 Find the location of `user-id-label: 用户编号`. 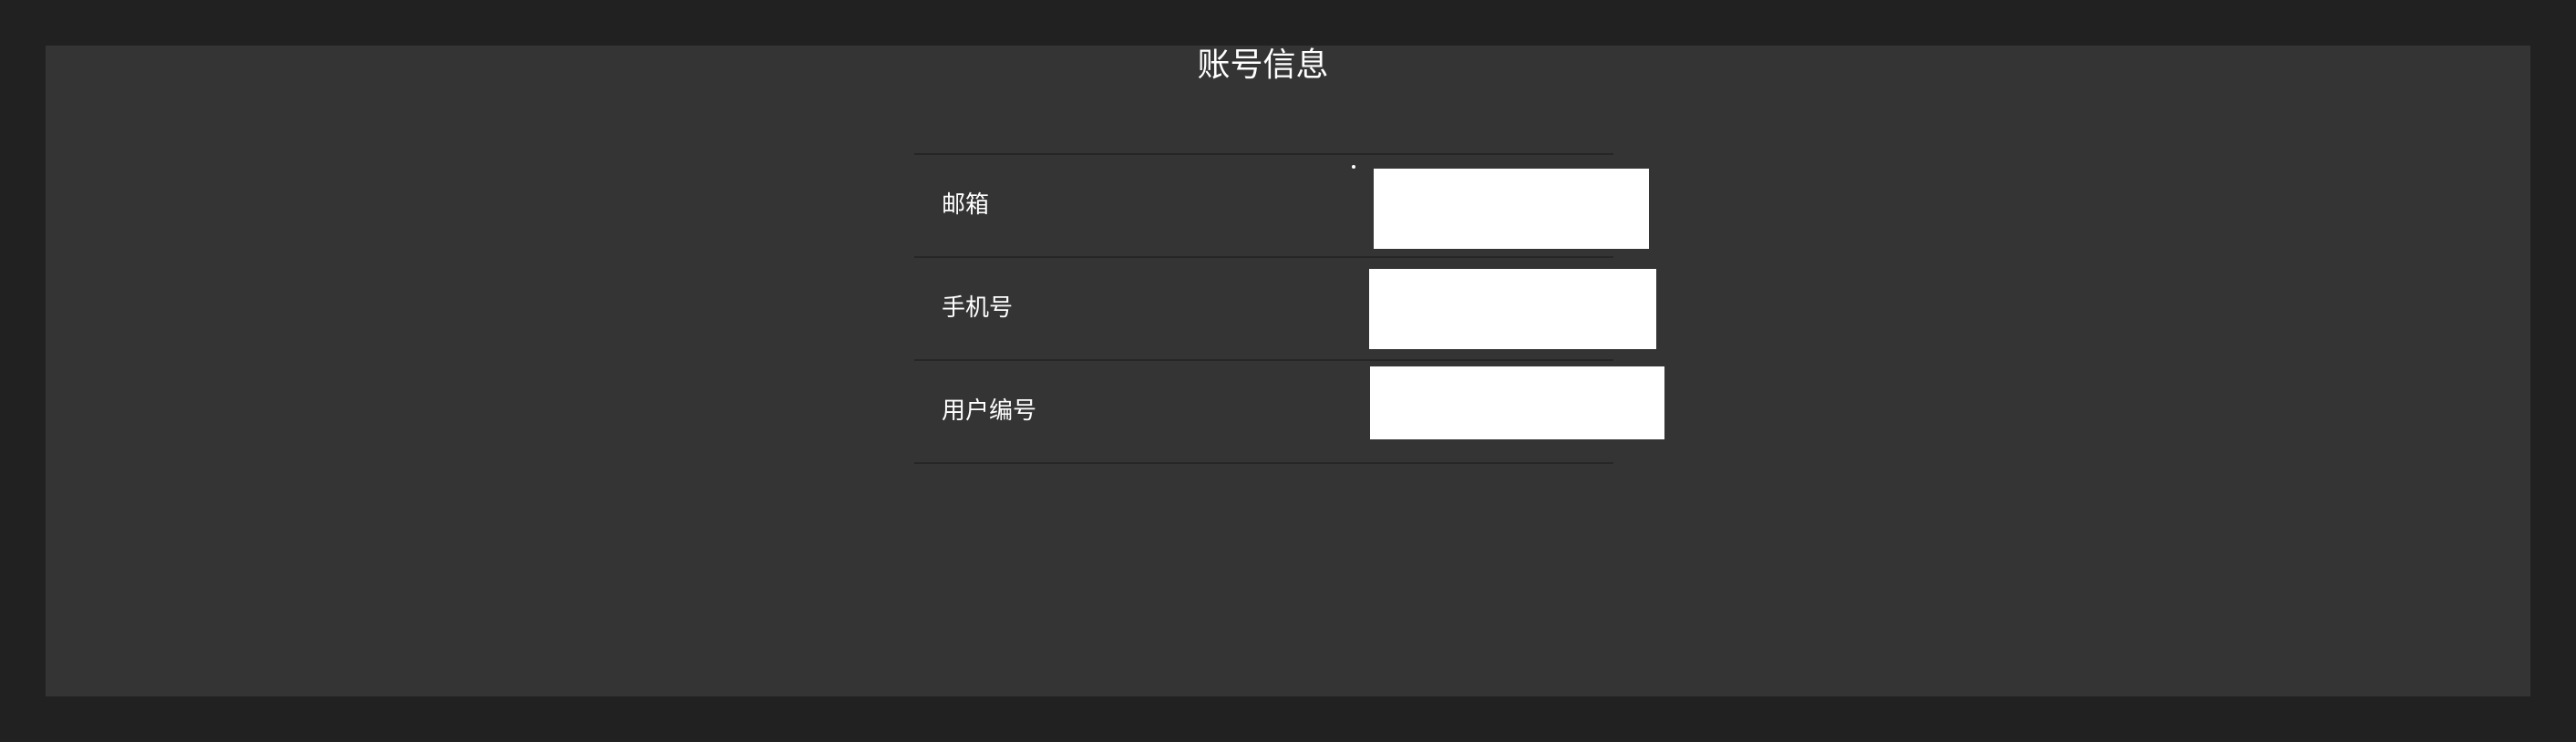

user-id-label: 用户编号 is located at coordinates (989, 411).